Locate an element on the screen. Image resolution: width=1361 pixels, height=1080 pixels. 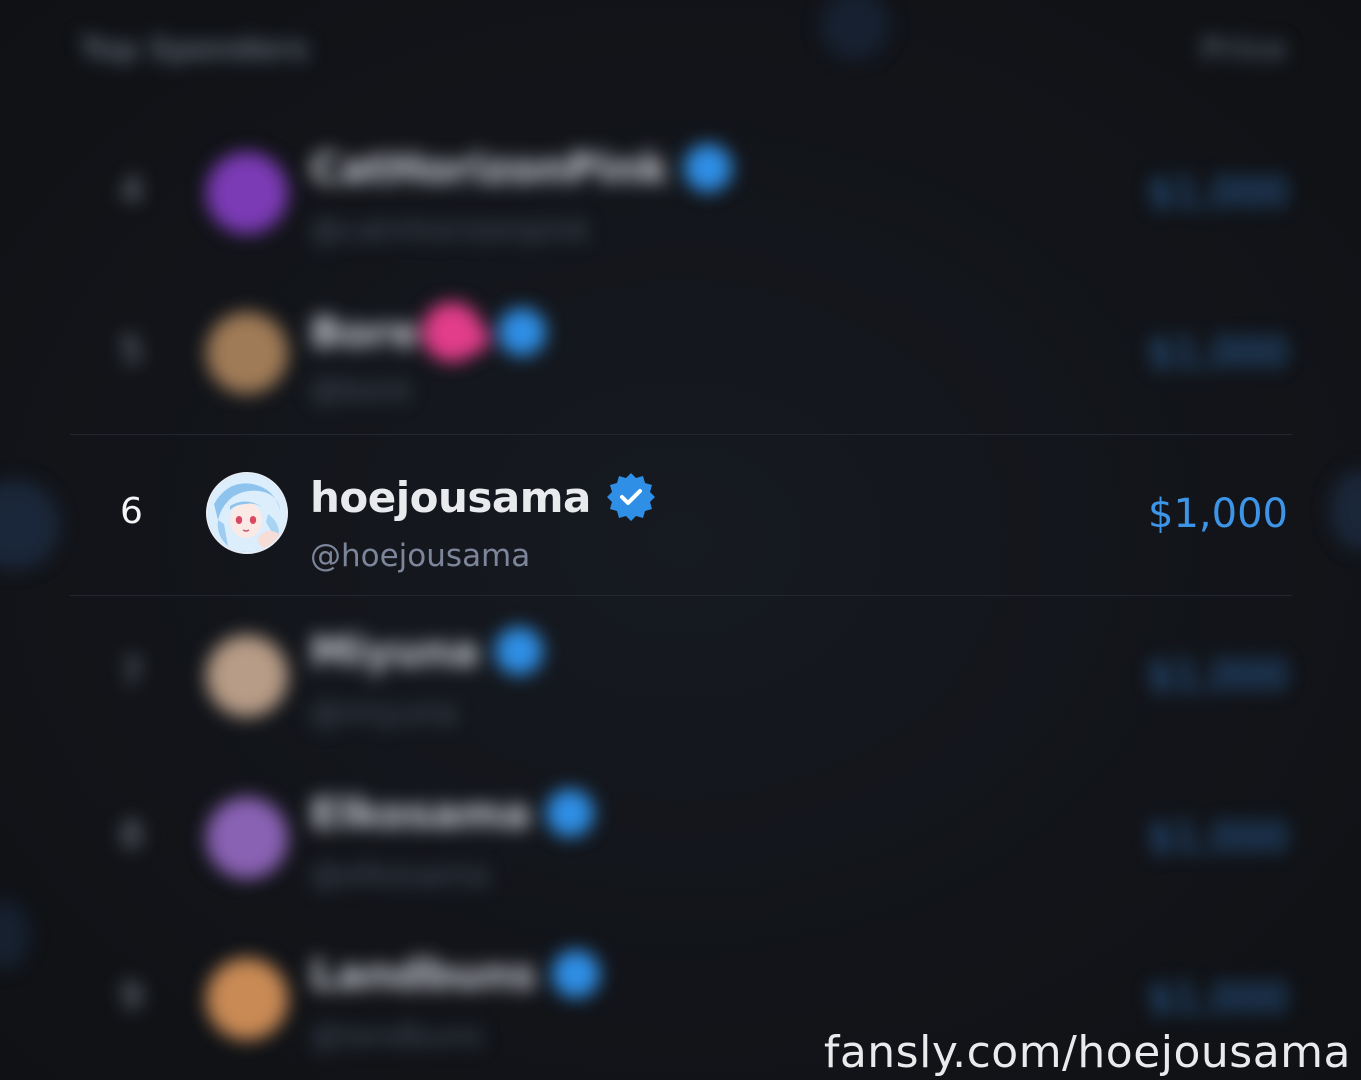
user-handle: @elkosama is located at coordinates (399, 875).